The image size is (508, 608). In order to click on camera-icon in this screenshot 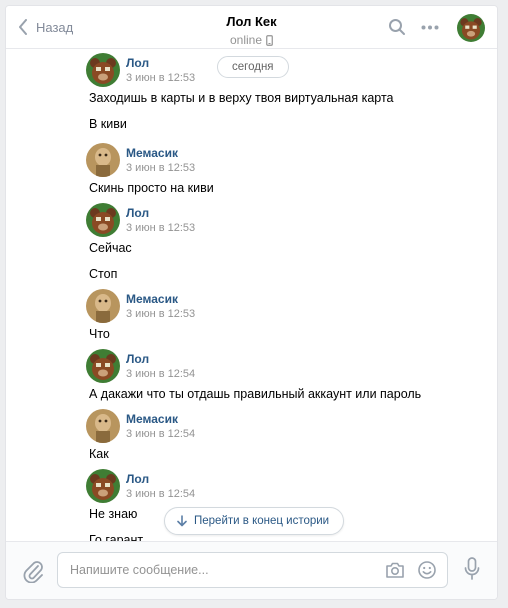, I will do `click(395, 570)`.